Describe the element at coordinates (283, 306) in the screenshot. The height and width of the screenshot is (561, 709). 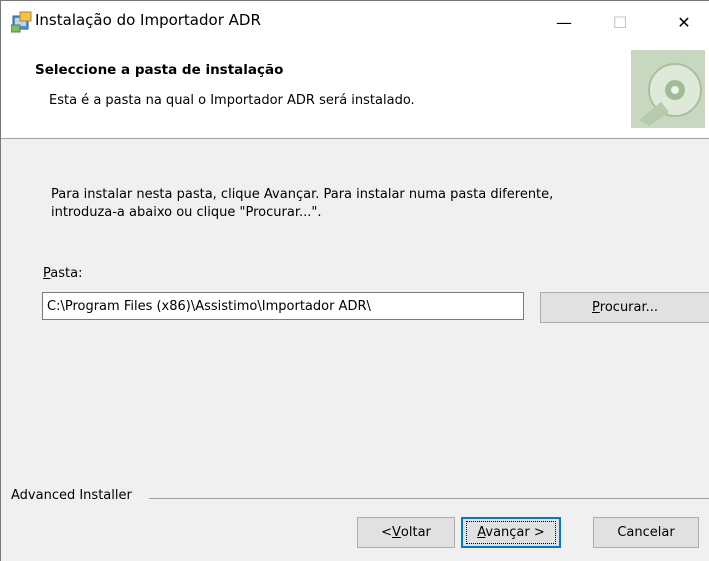
I see `install-path-input` at that location.